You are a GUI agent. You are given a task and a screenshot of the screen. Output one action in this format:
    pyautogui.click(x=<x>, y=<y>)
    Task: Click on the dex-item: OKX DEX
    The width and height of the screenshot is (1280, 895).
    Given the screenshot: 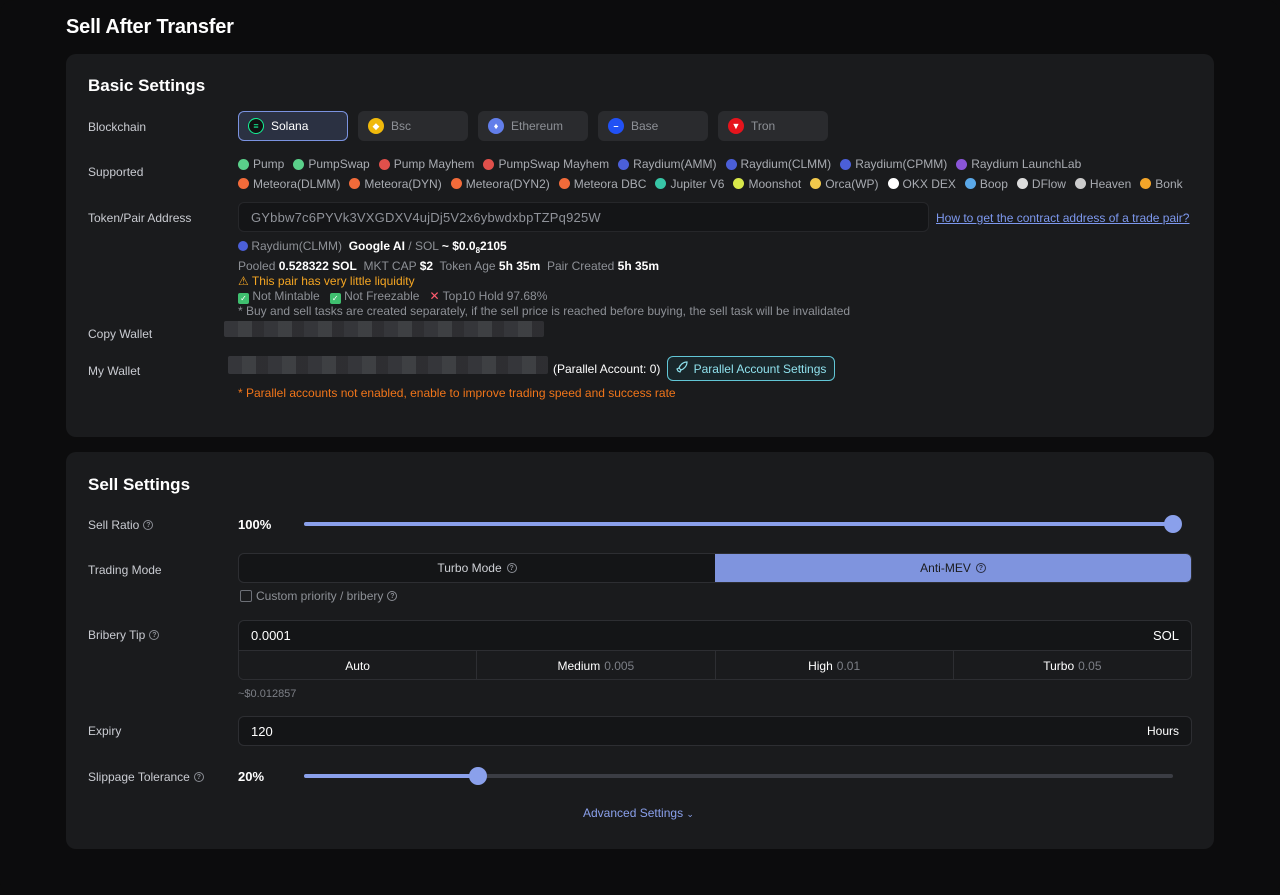 What is the action you would take?
    pyautogui.click(x=921, y=184)
    